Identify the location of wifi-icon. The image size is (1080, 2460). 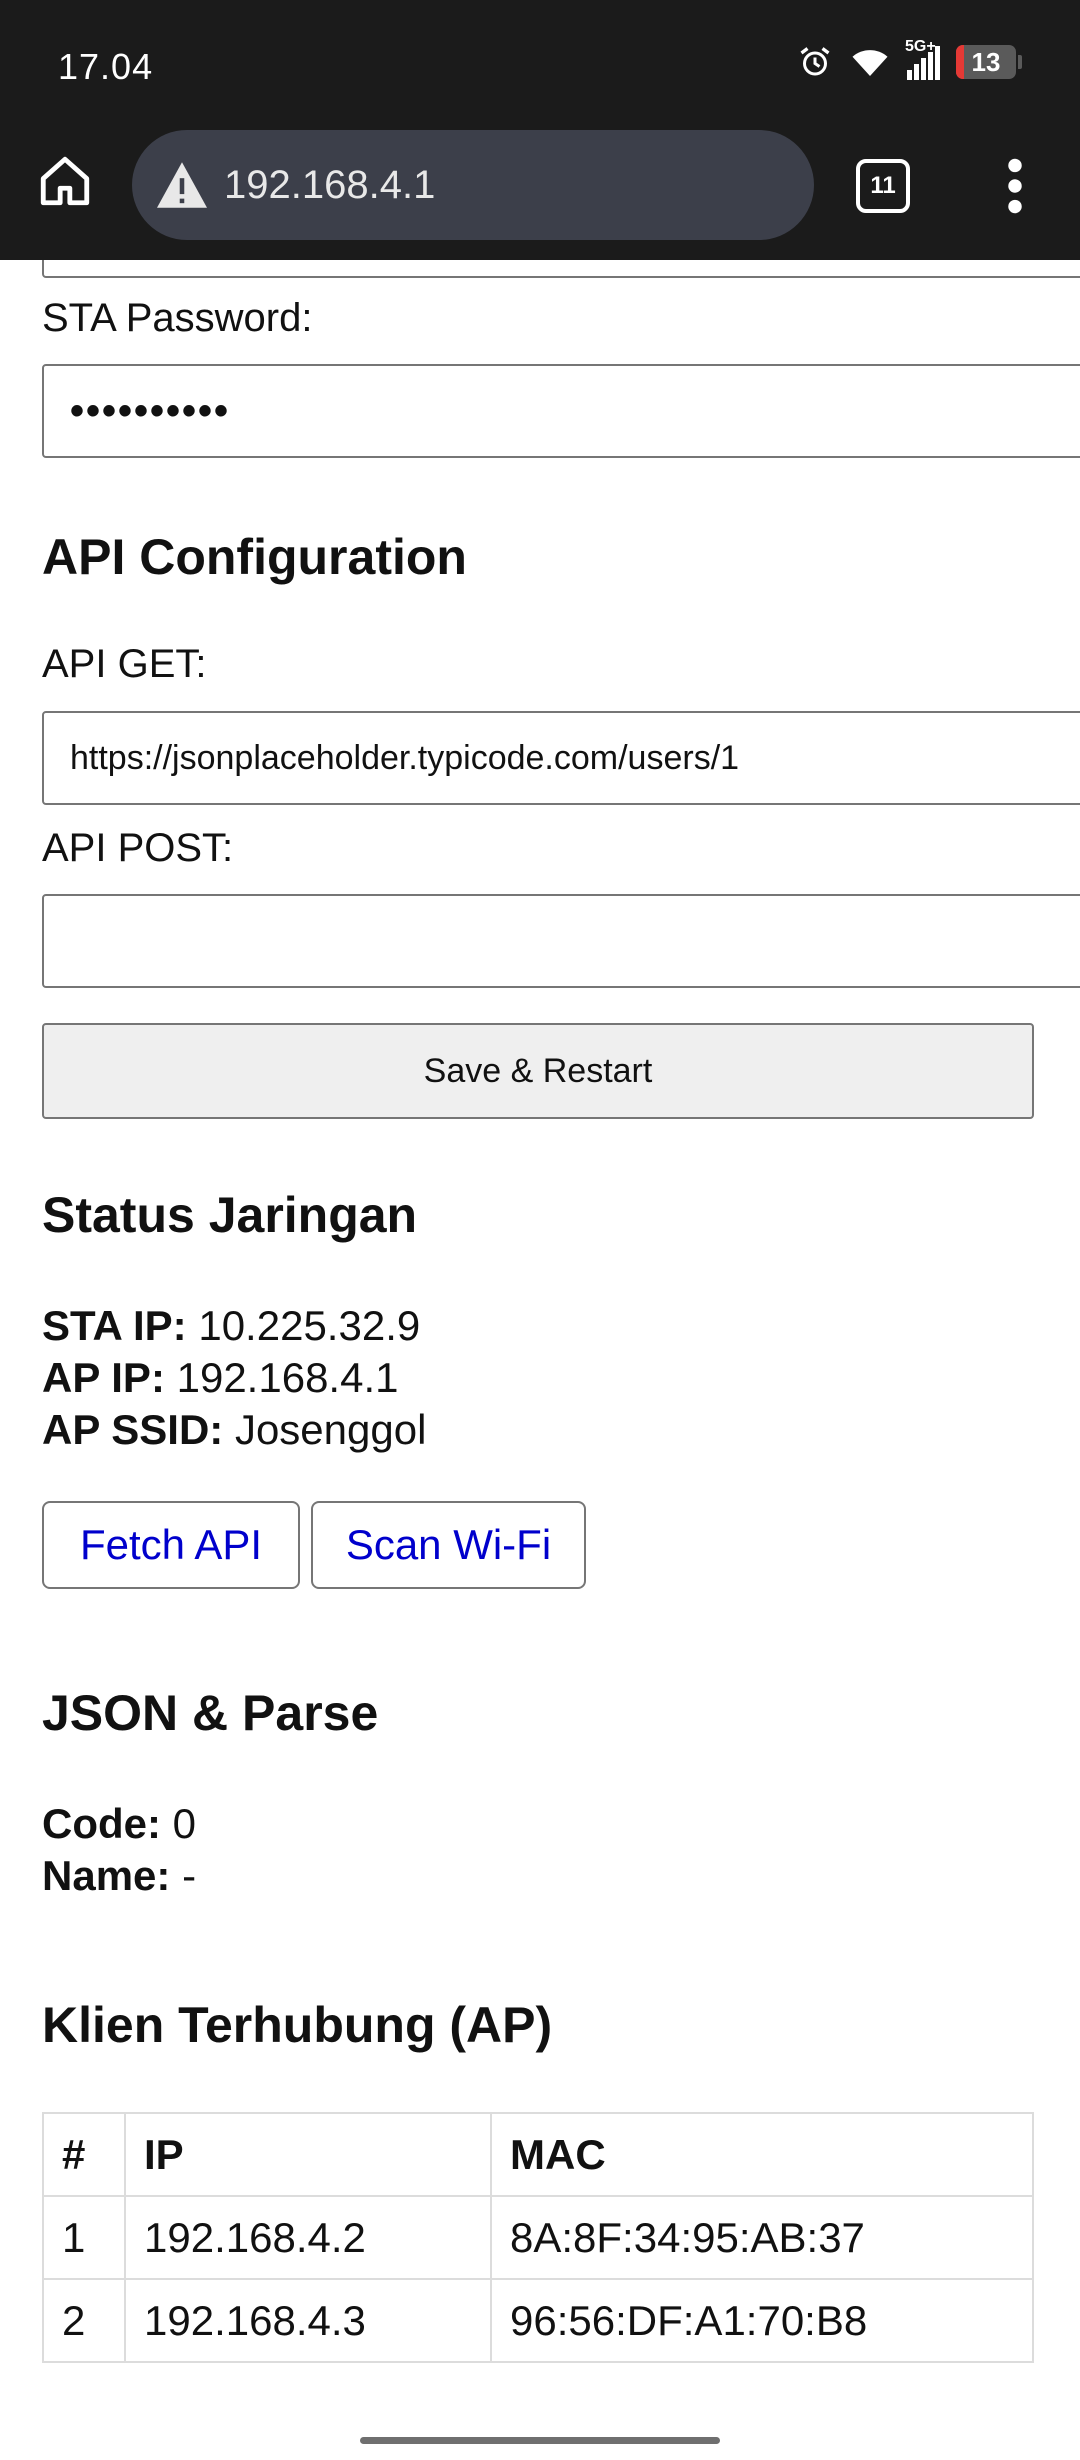
(870, 63).